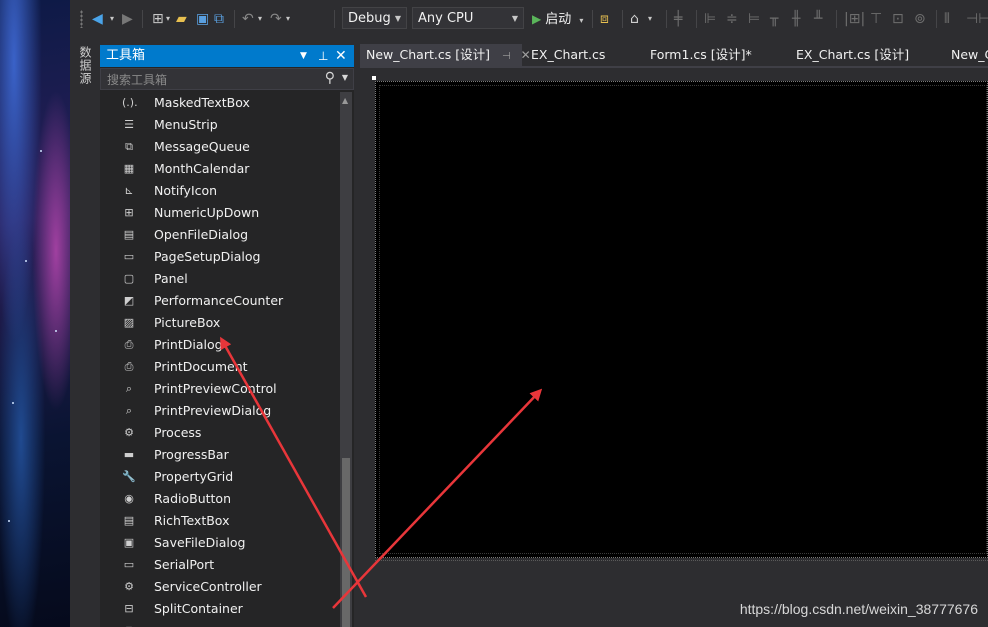 This screenshot has height=627, width=988. I want to click on toolbox-item: ⚙ Process, so click(219, 433).